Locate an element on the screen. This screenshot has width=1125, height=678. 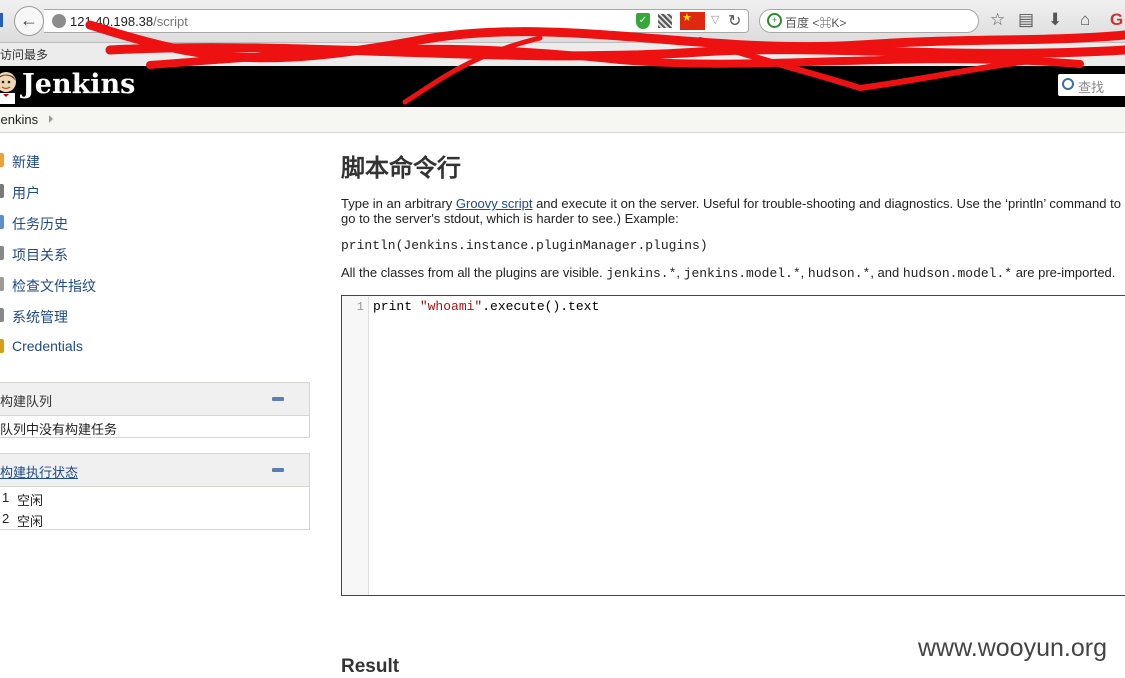
code-string-token: "whoami" is located at coordinates (451, 306).